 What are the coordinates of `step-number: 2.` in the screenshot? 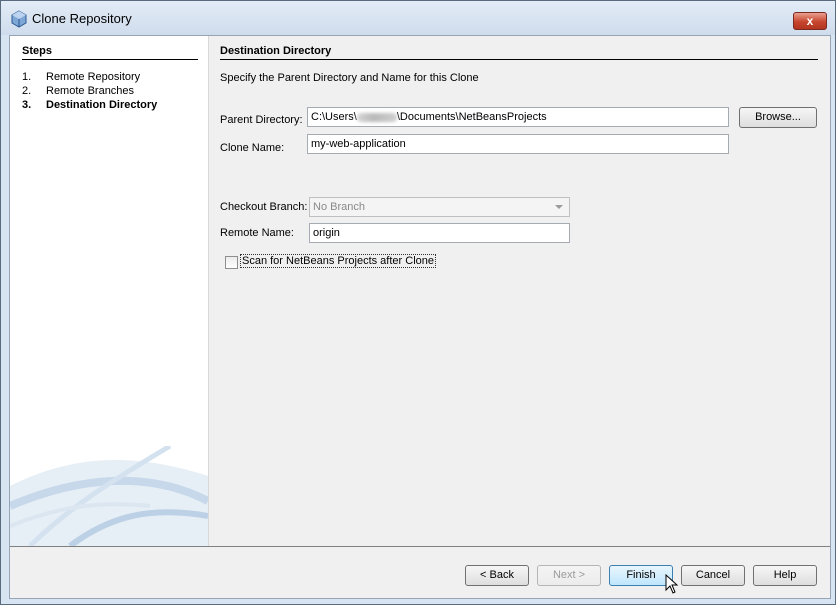 It's located at (27, 91).